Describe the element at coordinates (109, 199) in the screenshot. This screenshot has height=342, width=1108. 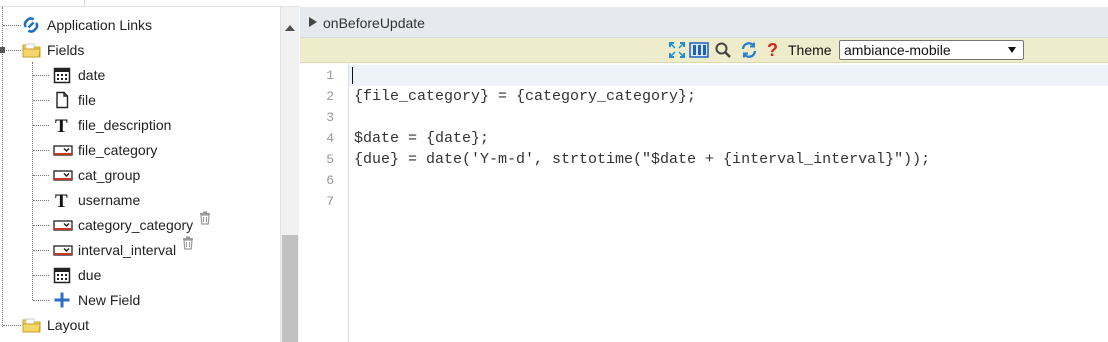
I see `field-label: username` at that location.